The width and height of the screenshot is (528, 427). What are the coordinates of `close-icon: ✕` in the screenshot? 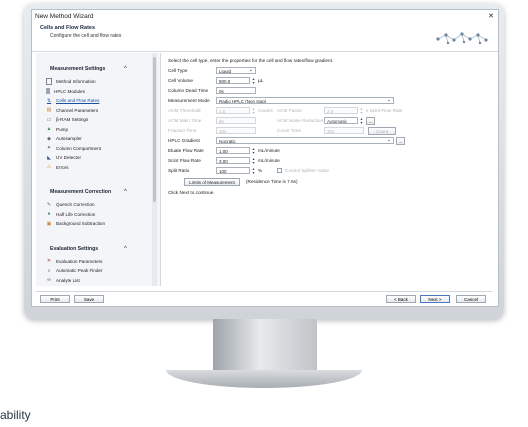 It's located at (491, 16).